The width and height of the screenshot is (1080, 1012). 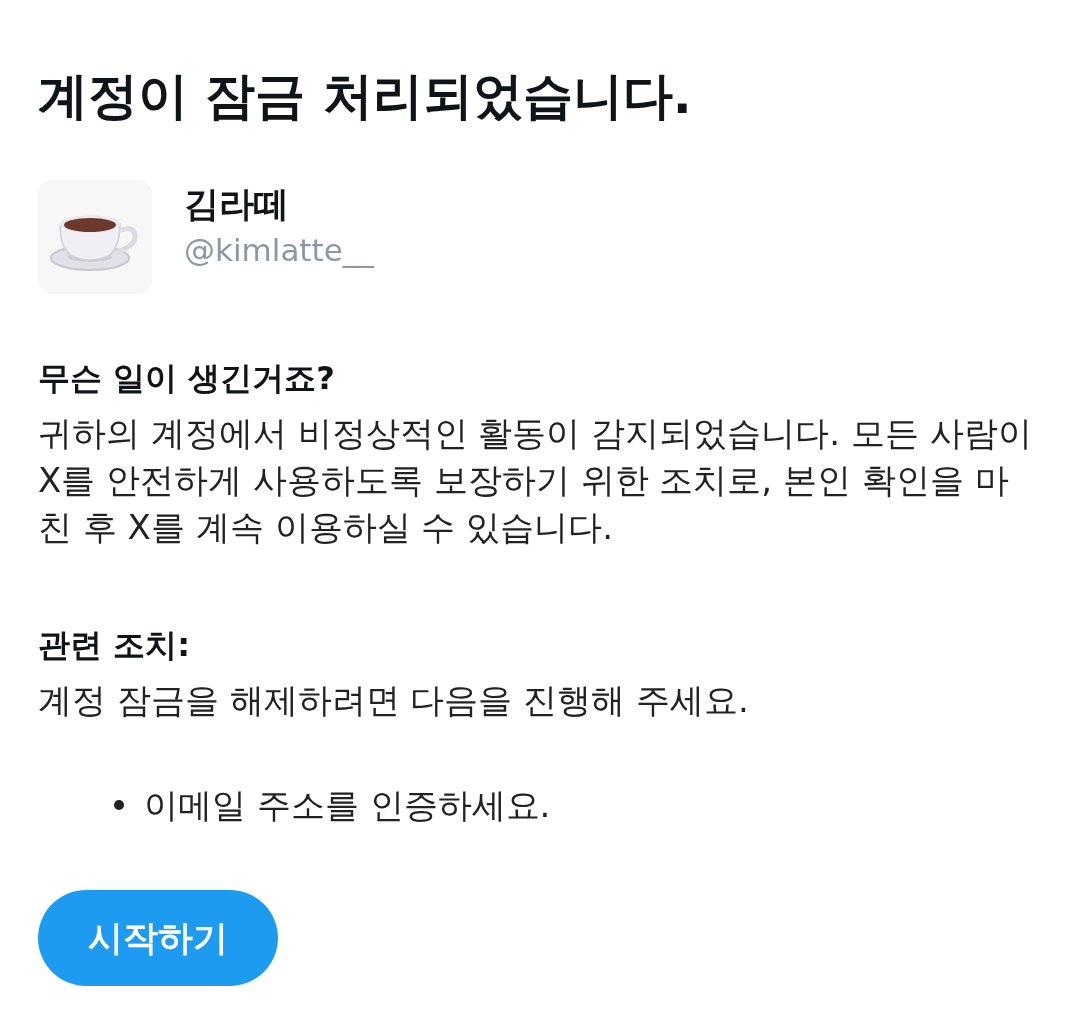 I want to click on page-title: 계정이 잠금 처리되었습니다., so click(x=365, y=96).